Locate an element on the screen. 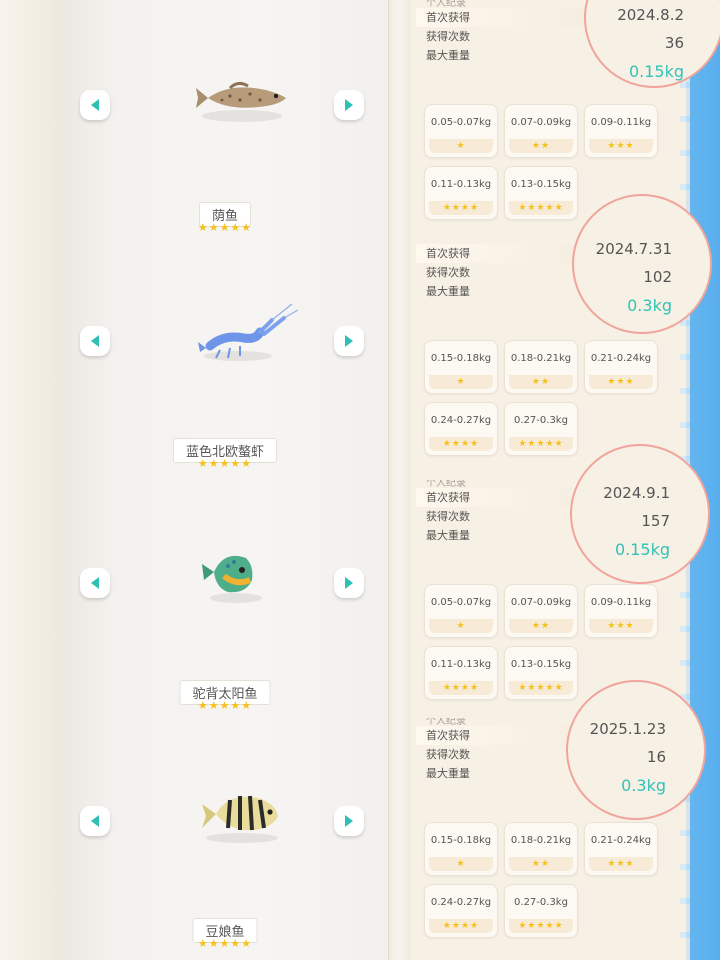 The height and width of the screenshot is (960, 720). weight-tier-range: 0.18-0.21kg is located at coordinates (541, 358).